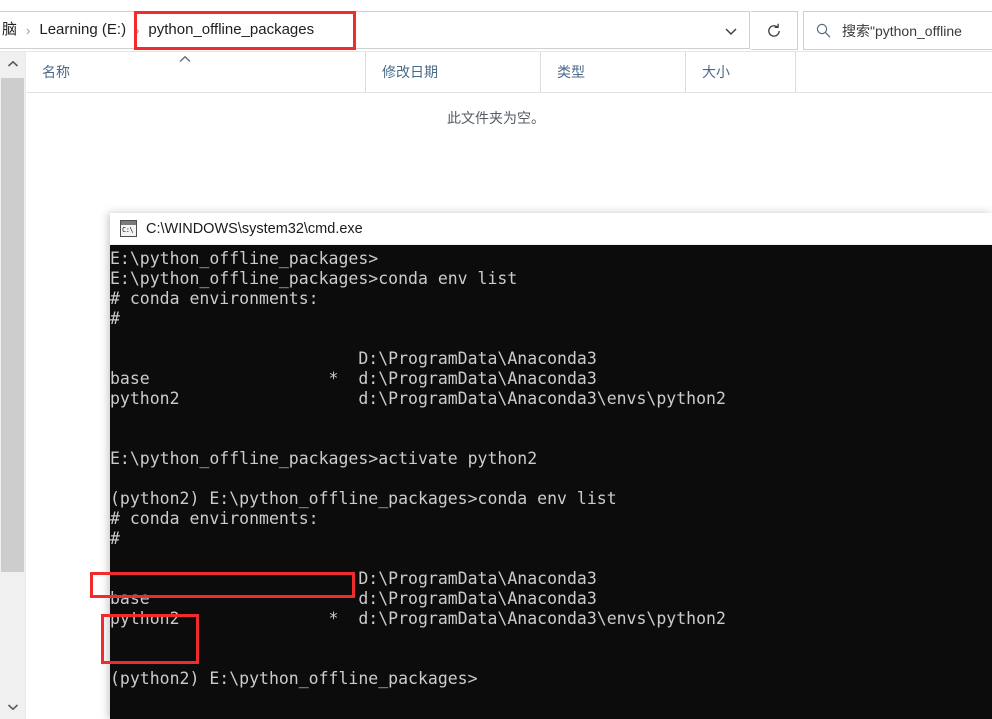 This screenshot has width=992, height=719. What do you see at coordinates (195, 72) in the screenshot?
I see `column-header-name: 名称` at bounding box center [195, 72].